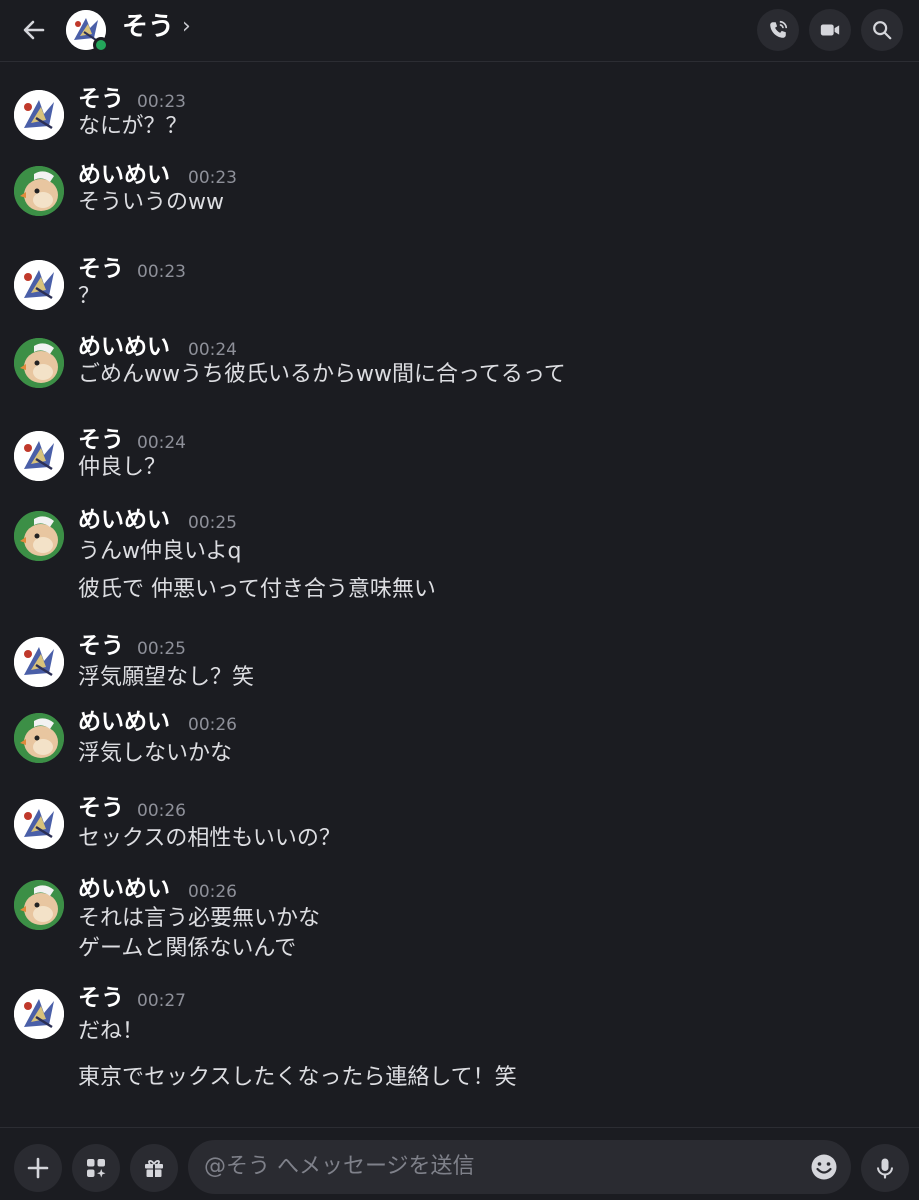  I want to click on message-text: 東京でセックスしたくなったら連絡して！笑, so click(297, 1077).